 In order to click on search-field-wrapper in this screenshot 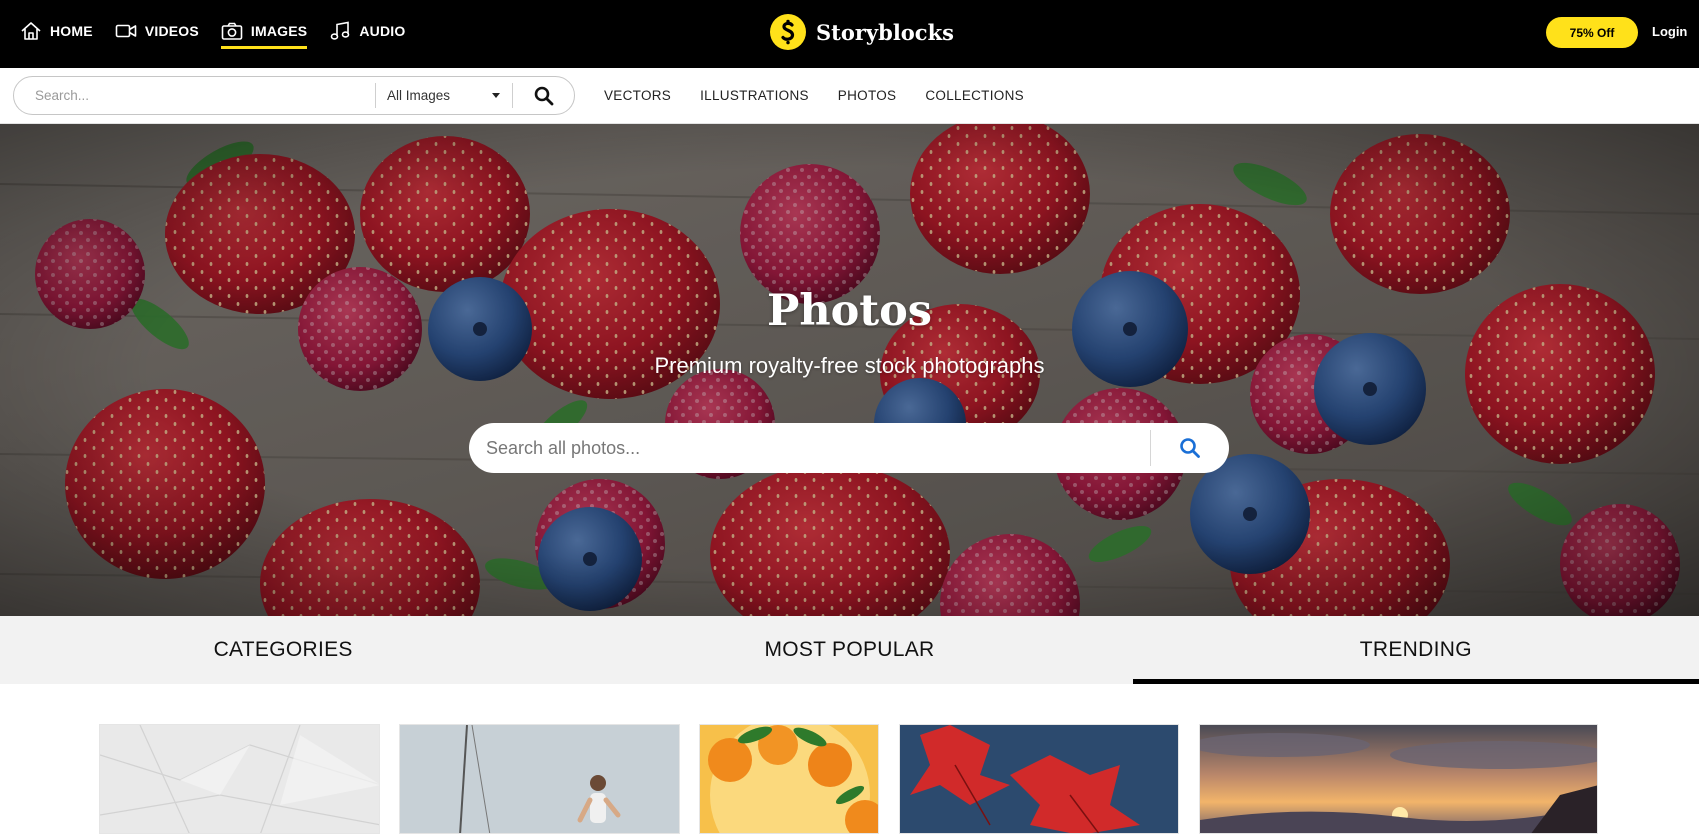, I will do `click(194, 95)`.